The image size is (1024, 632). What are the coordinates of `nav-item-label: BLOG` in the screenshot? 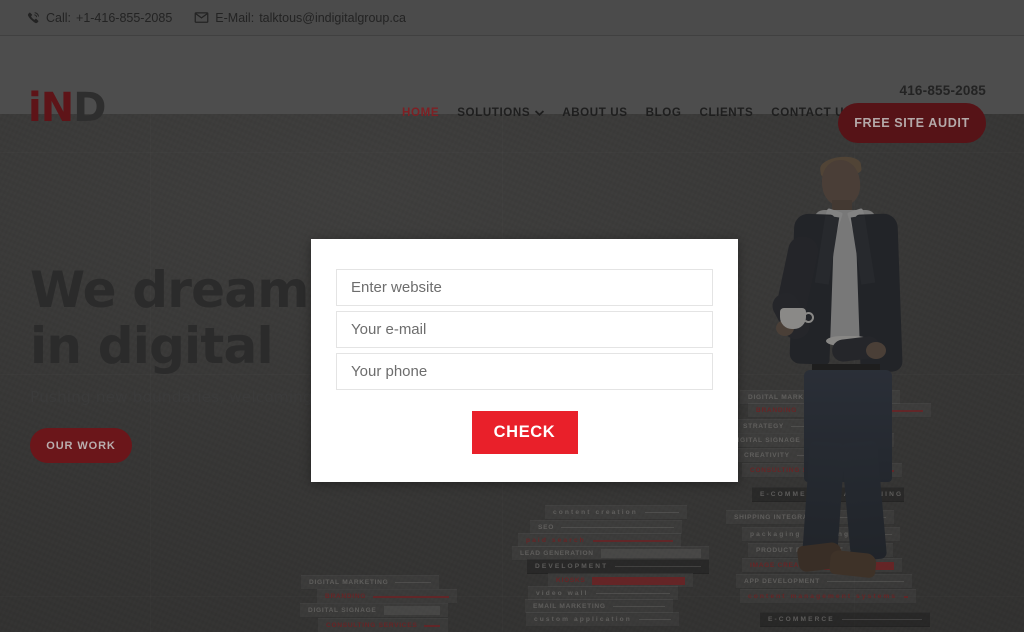 It's located at (663, 112).